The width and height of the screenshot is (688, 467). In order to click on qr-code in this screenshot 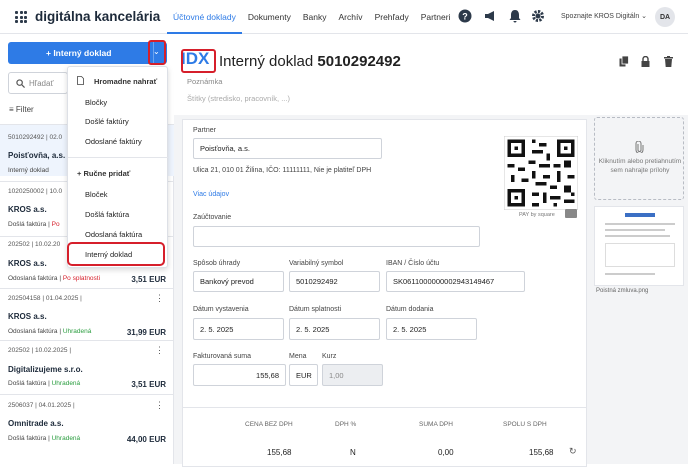, I will do `click(541, 173)`.